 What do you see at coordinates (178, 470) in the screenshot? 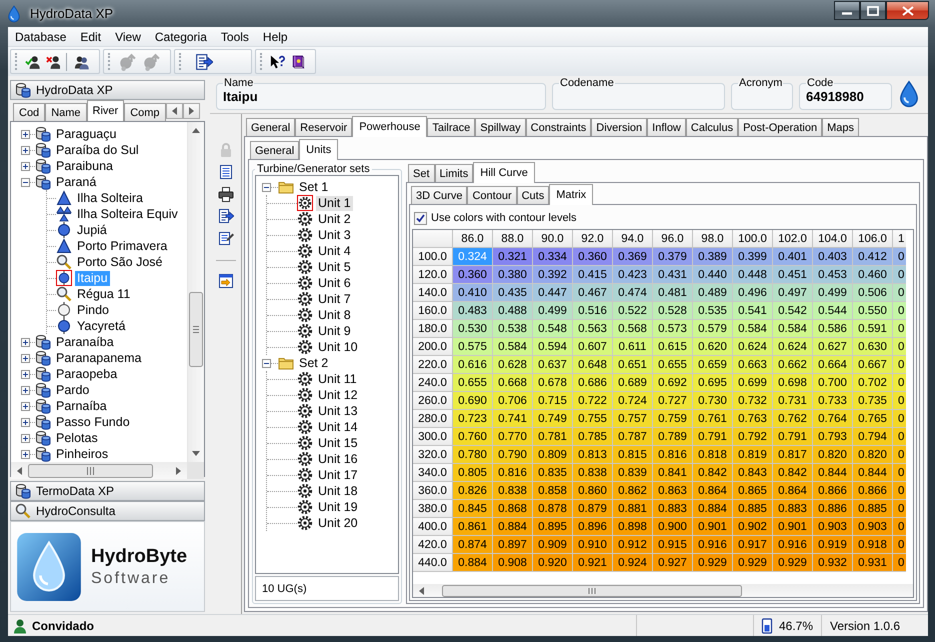
I see `scroll-right-icon` at bounding box center [178, 470].